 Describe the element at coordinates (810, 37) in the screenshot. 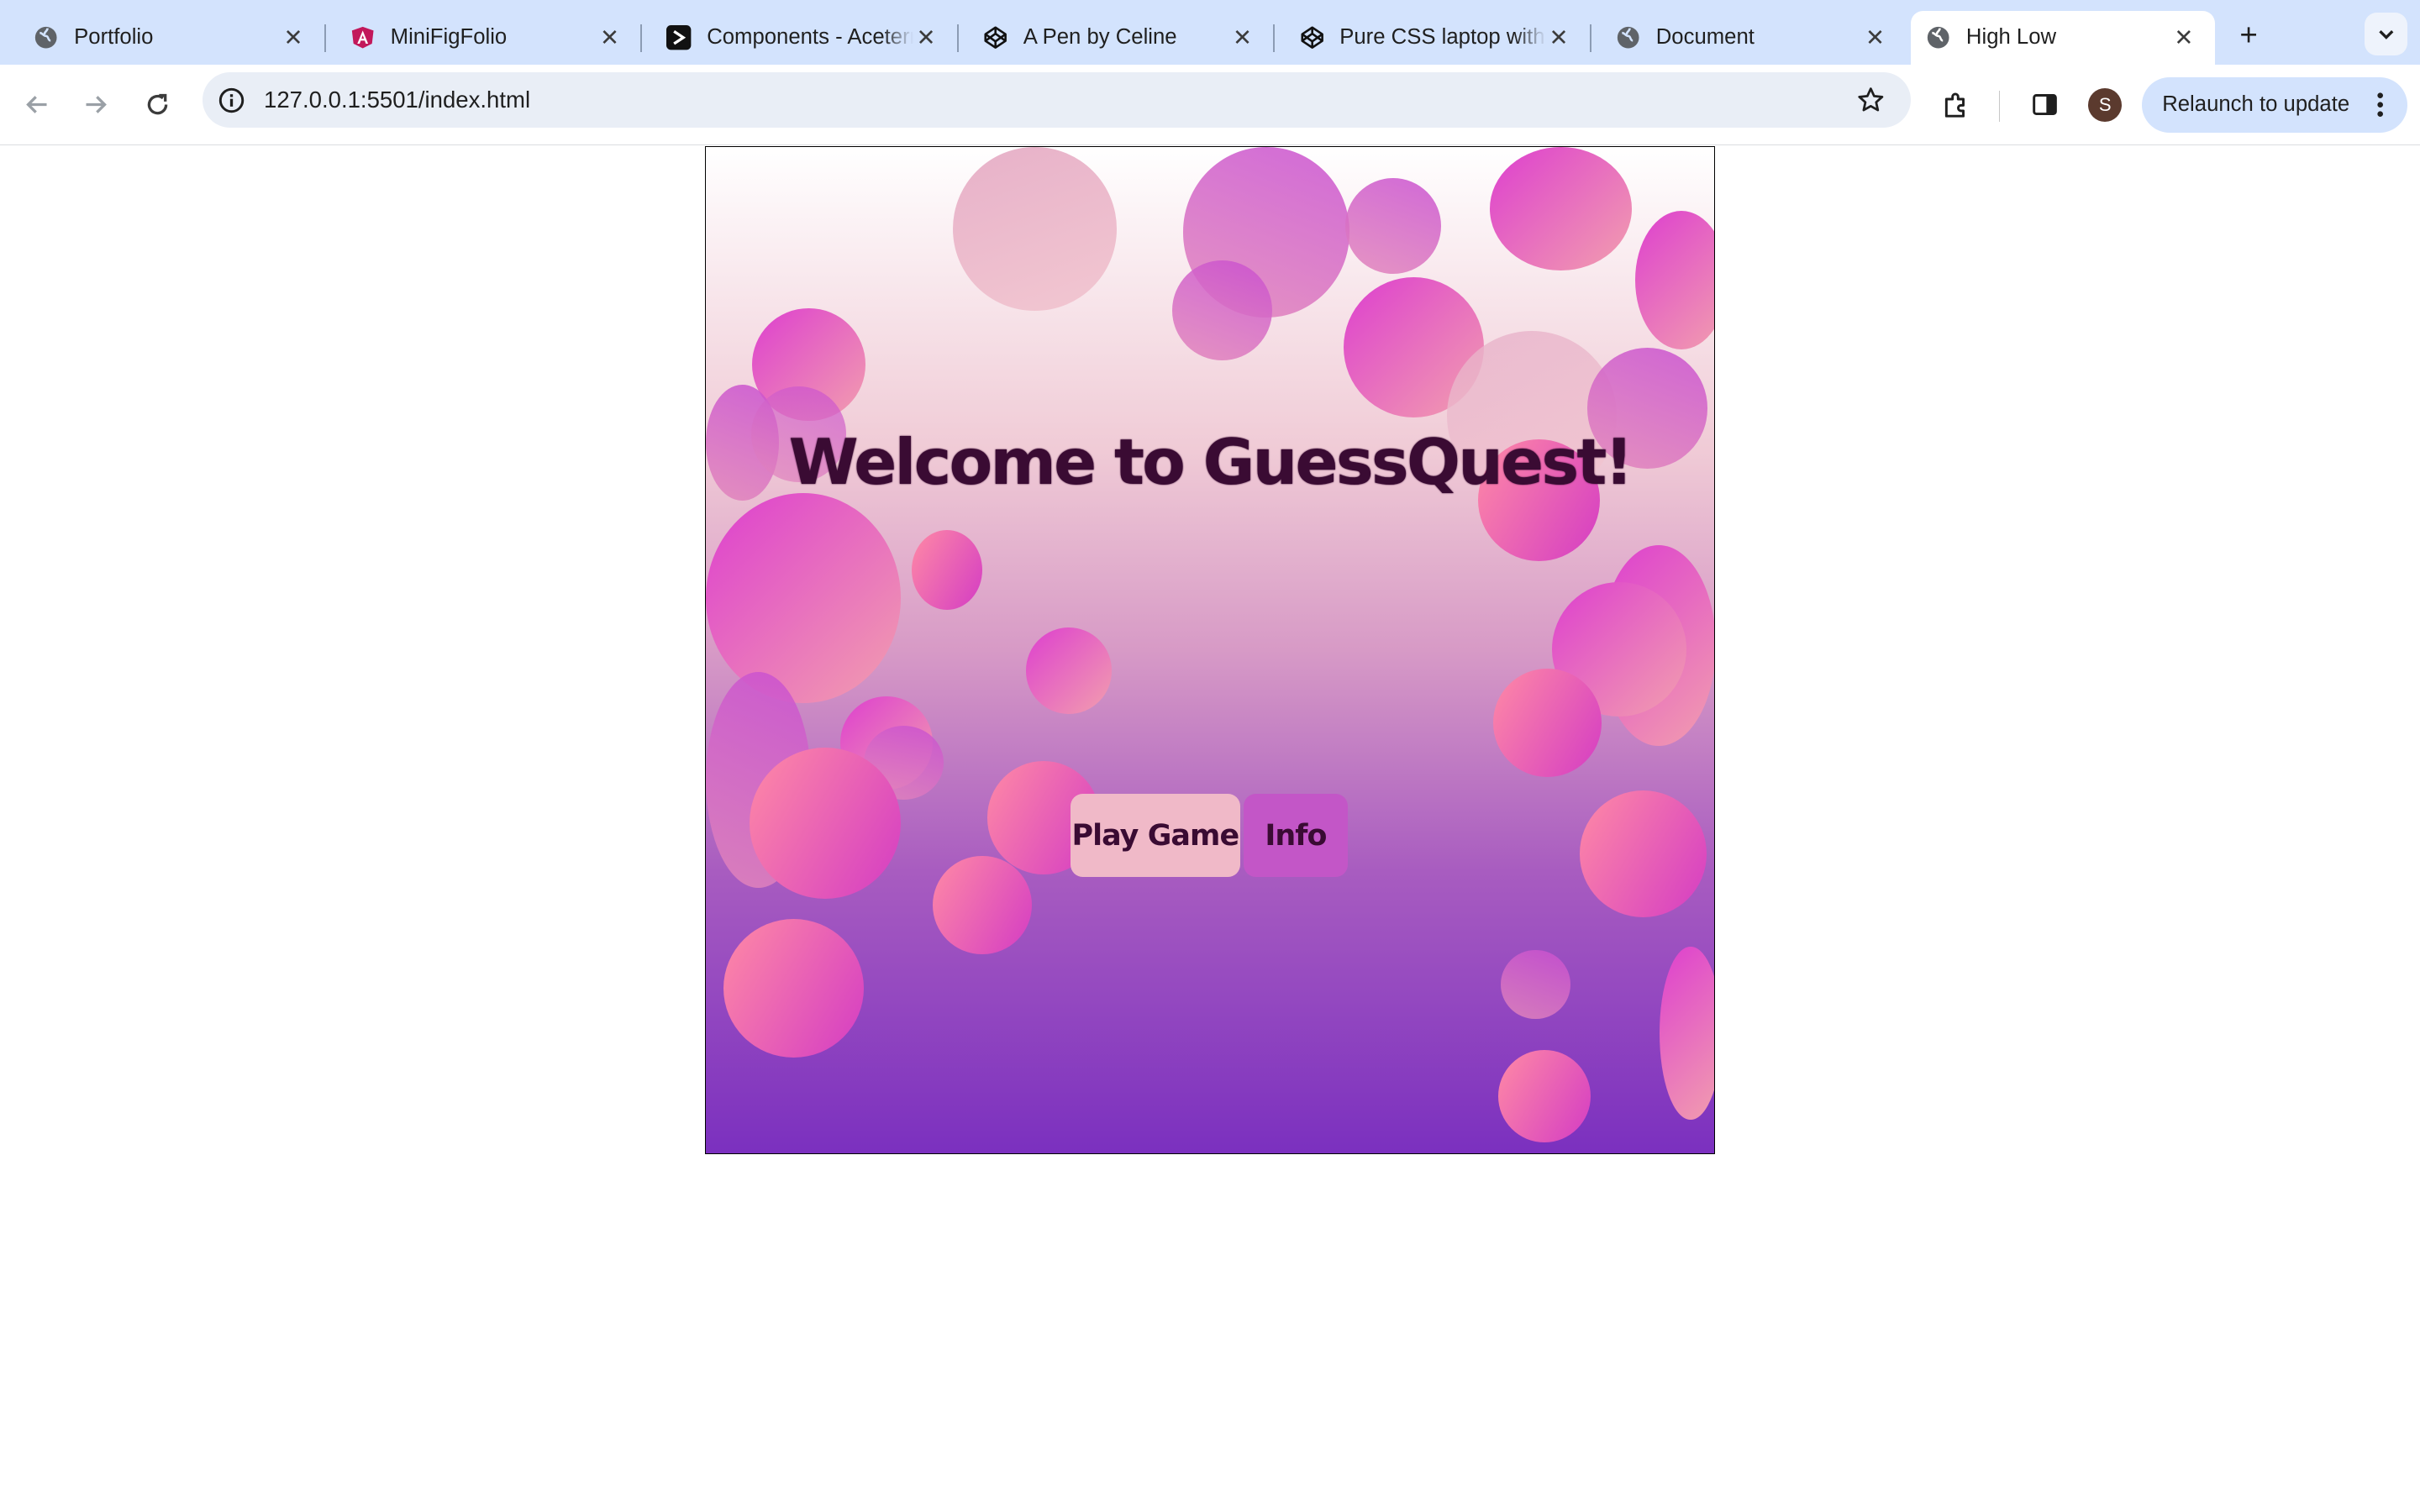

I see `tab-title: Components - Aceternity UI` at that location.